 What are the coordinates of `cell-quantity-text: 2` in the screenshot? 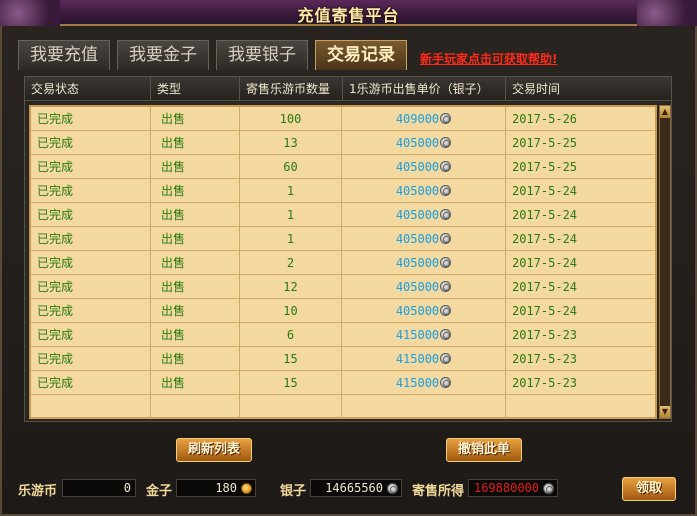 It's located at (290, 263).